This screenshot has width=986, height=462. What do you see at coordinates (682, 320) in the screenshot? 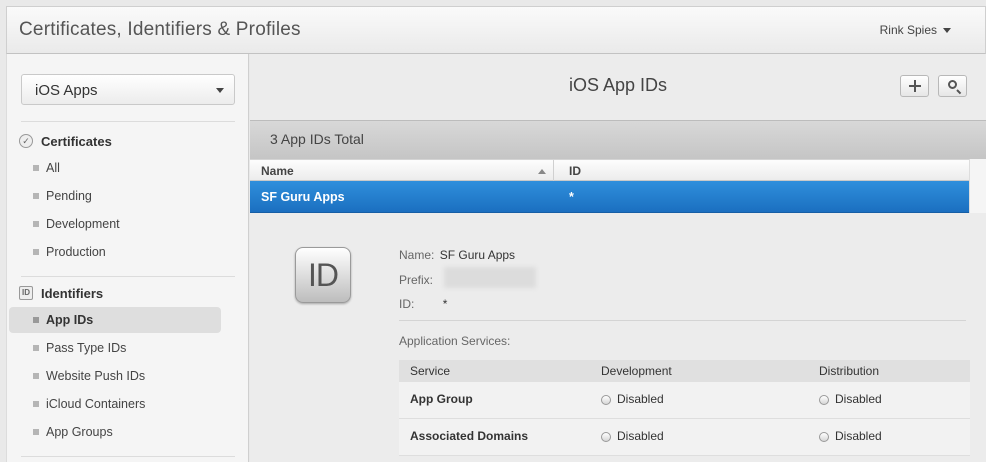
I see `detail-divider` at bounding box center [682, 320].